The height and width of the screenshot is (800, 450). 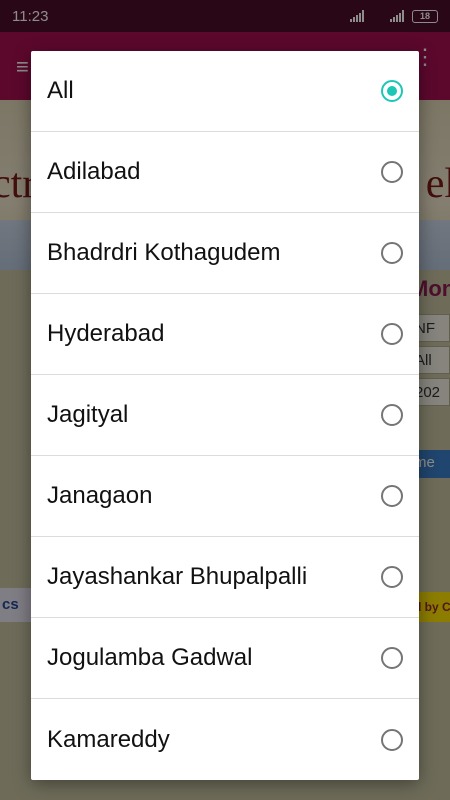 I want to click on option-label: Jayashankar Bhupalpalli, so click(x=177, y=576).